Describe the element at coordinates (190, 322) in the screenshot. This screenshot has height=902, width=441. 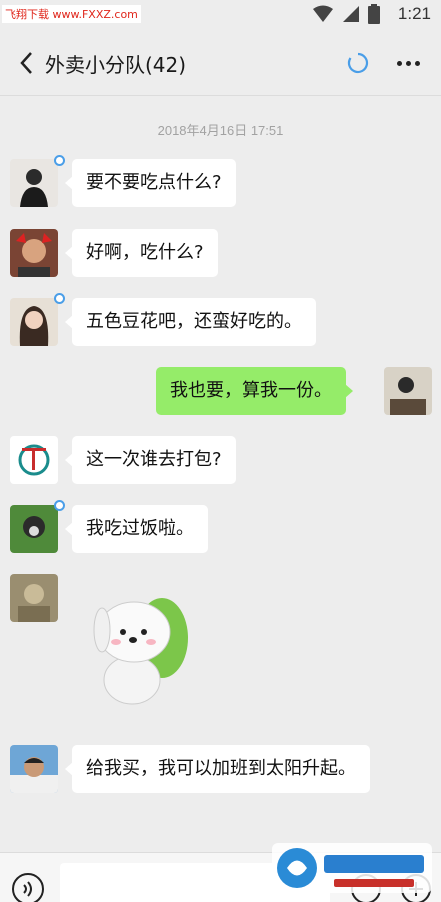
I see `message-bubble: 五色豆花吧，还蛮好吃的。` at that location.